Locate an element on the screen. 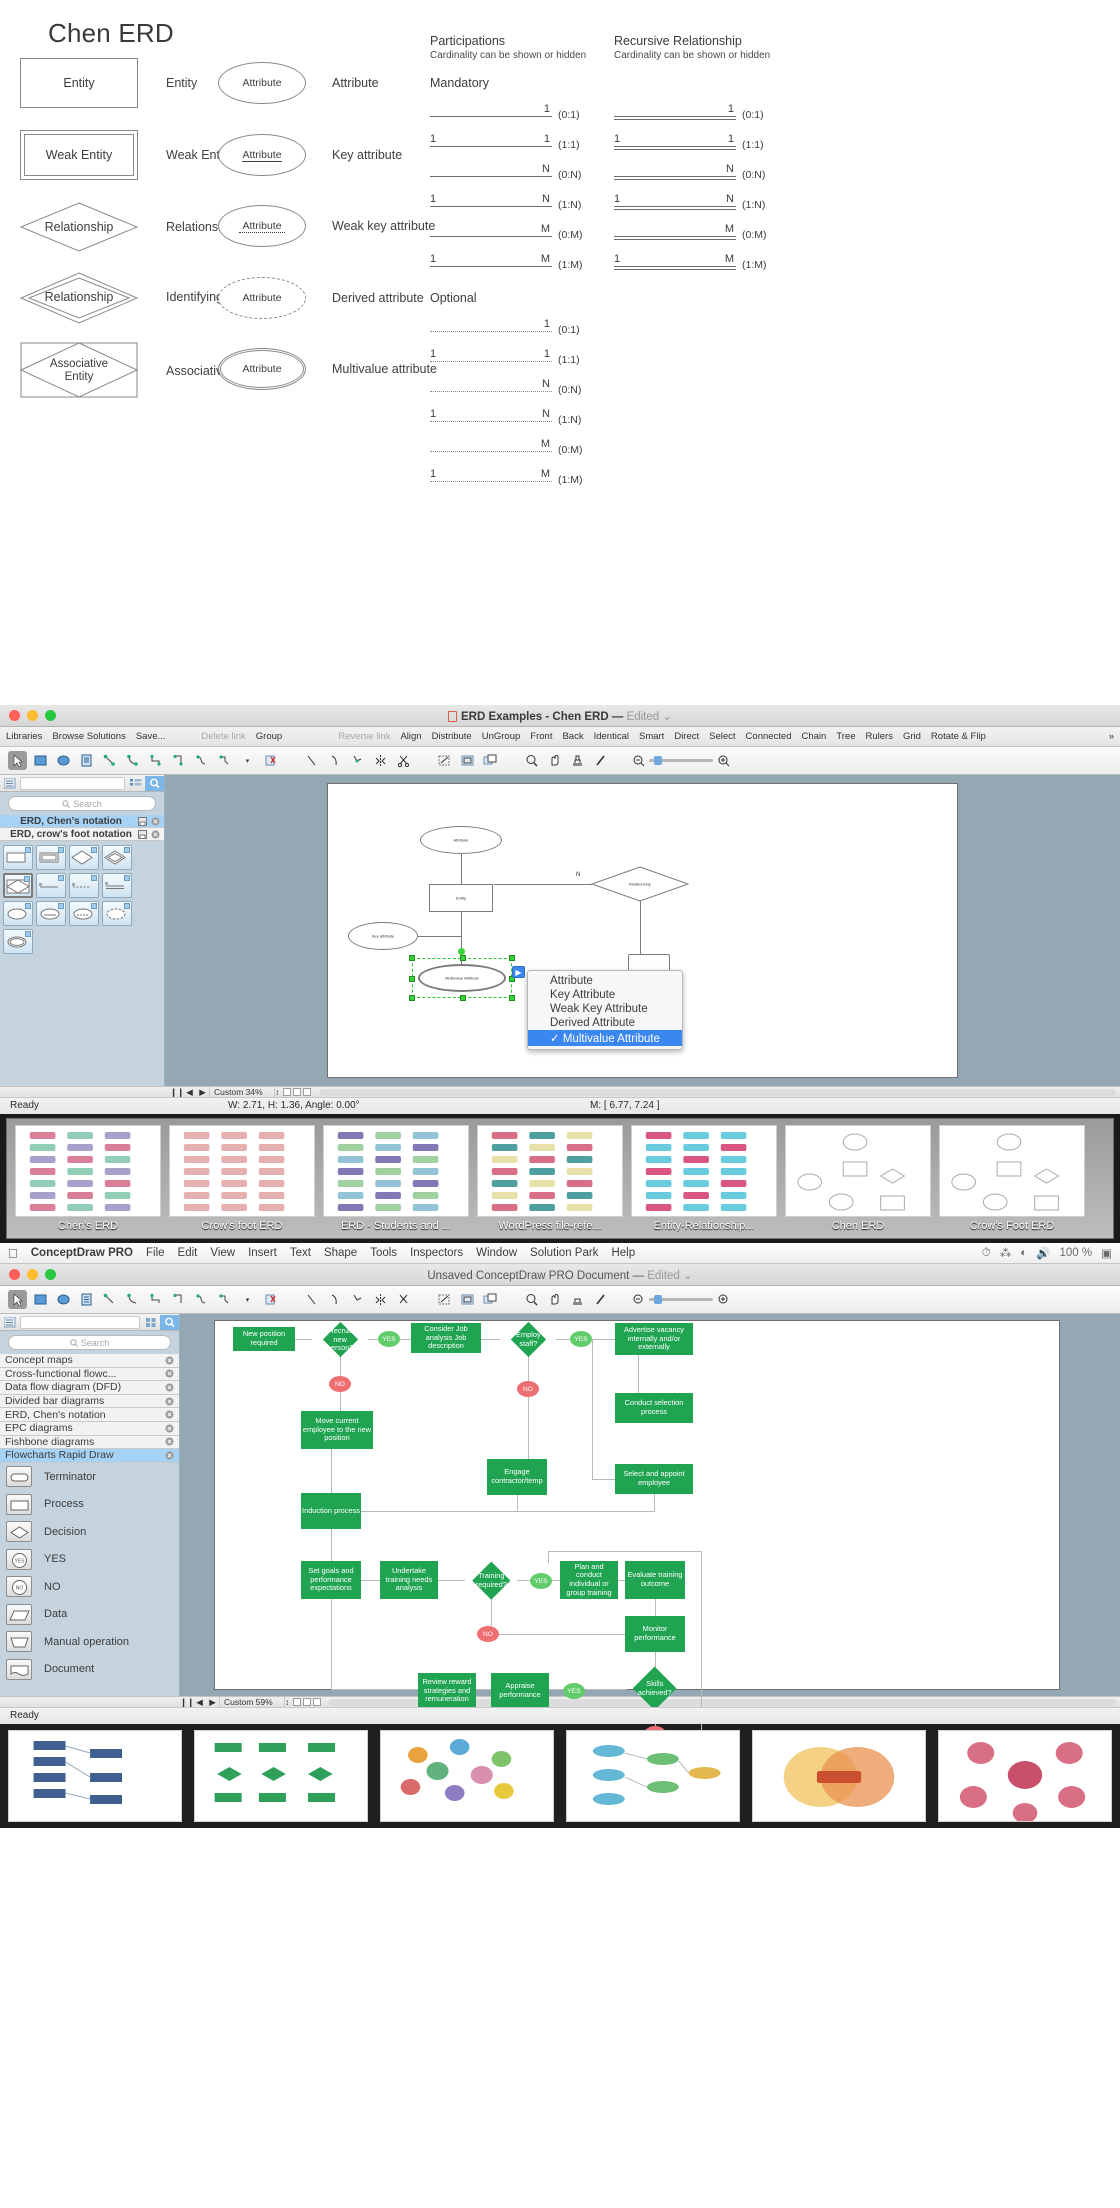 The image size is (1120, 2208). window2-toolbar: ▾ is located at coordinates (560, 1300).